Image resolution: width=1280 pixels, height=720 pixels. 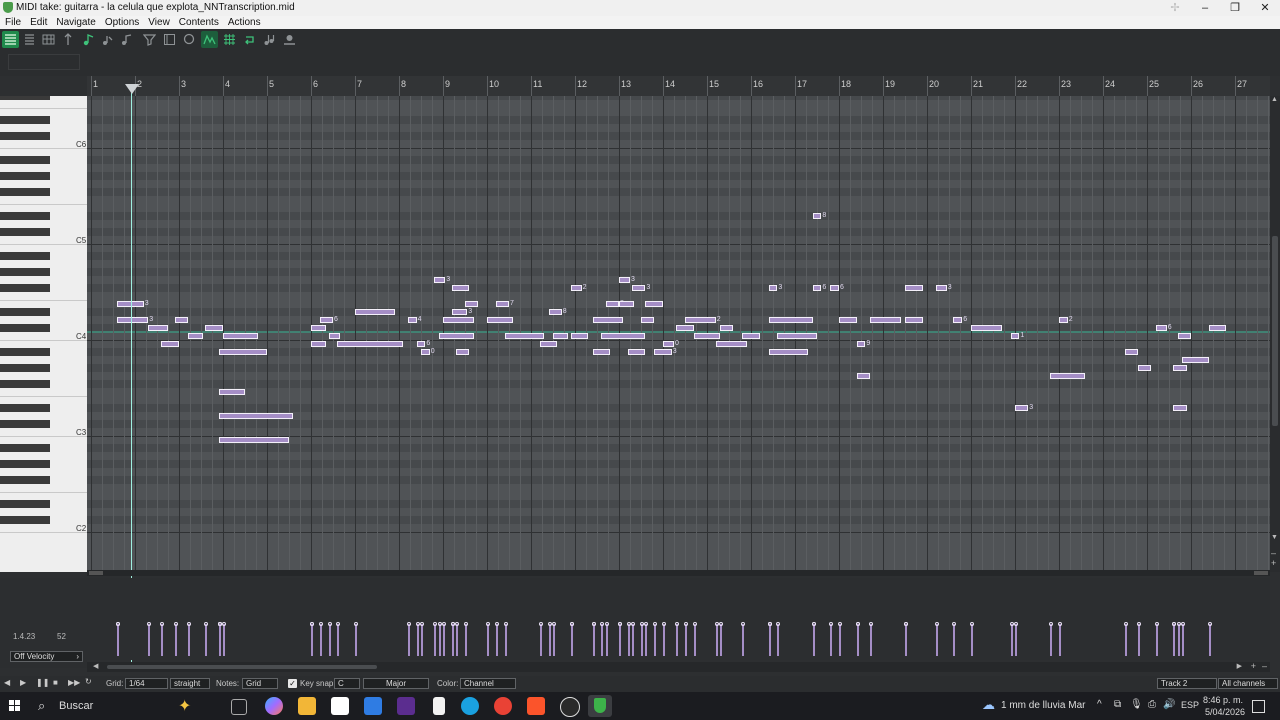 What do you see at coordinates (190, 683) in the screenshot?
I see `swing-select: straight` at bounding box center [190, 683].